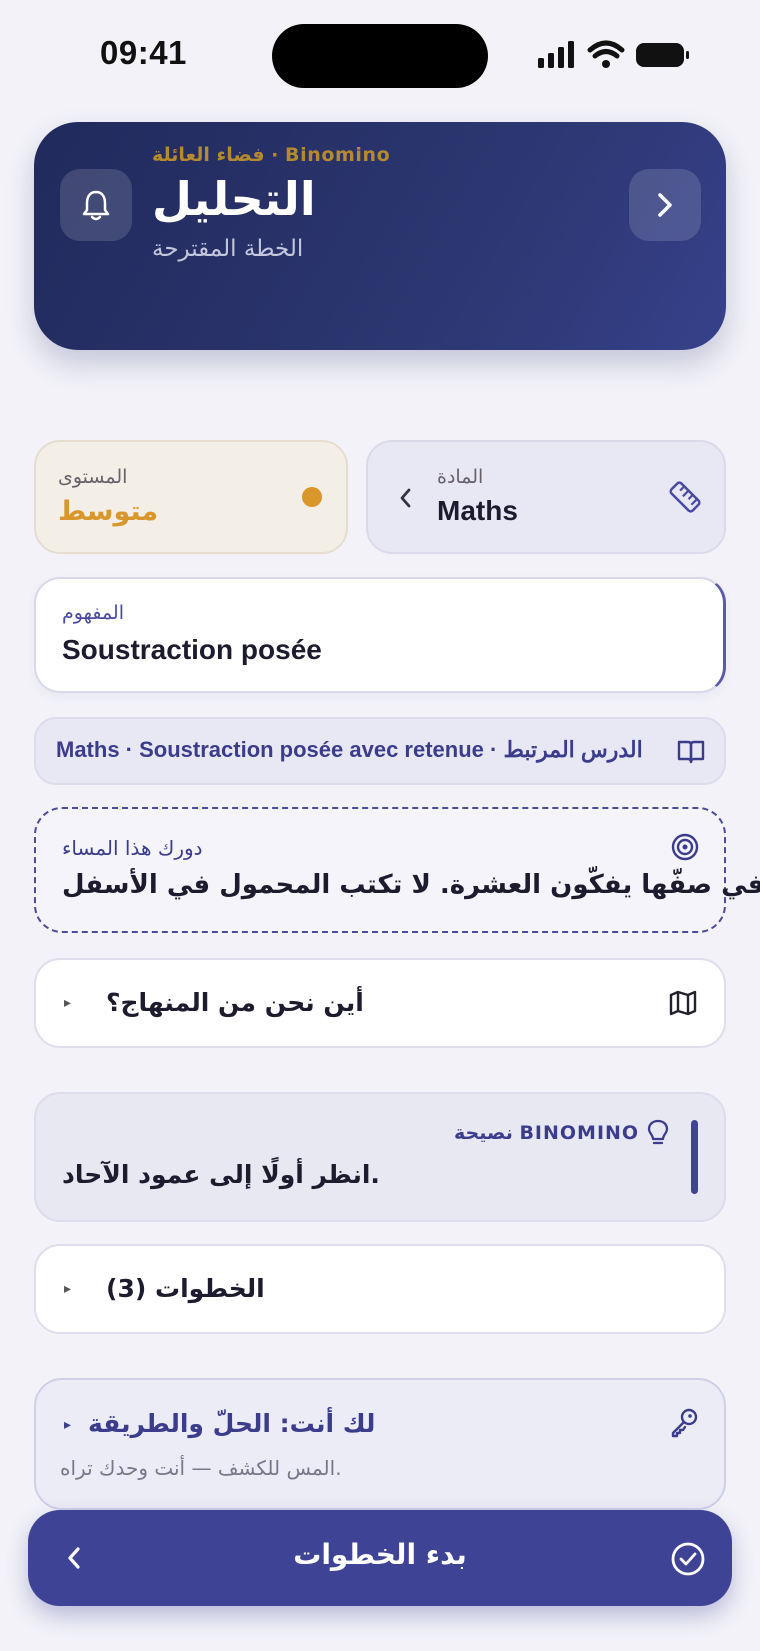 The width and height of the screenshot is (760, 1651). I want to click on concept-label: المفهوم, so click(93, 613).